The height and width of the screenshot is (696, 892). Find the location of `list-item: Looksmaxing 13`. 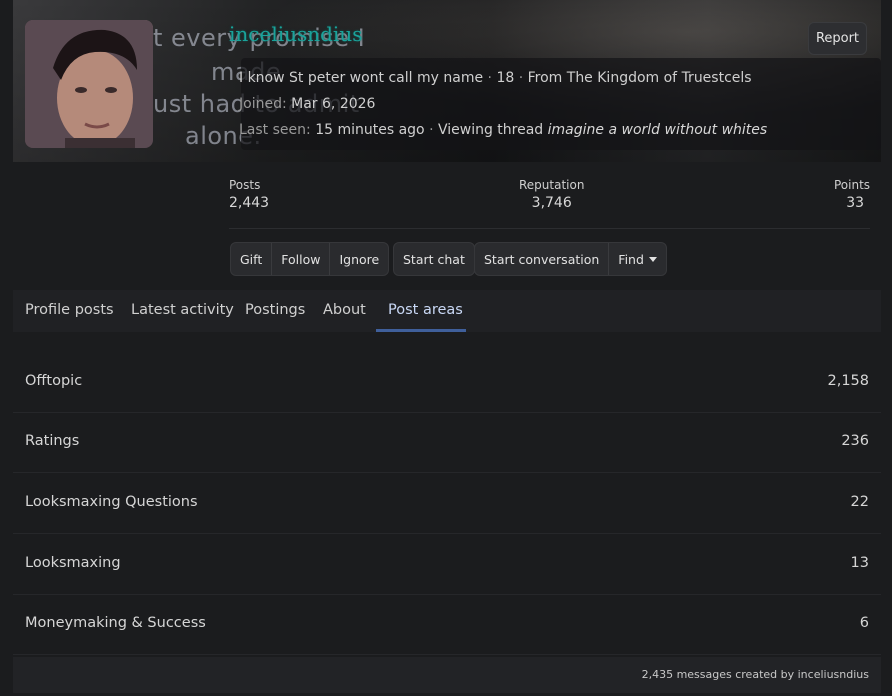

list-item: Looksmaxing 13 is located at coordinates (447, 565).